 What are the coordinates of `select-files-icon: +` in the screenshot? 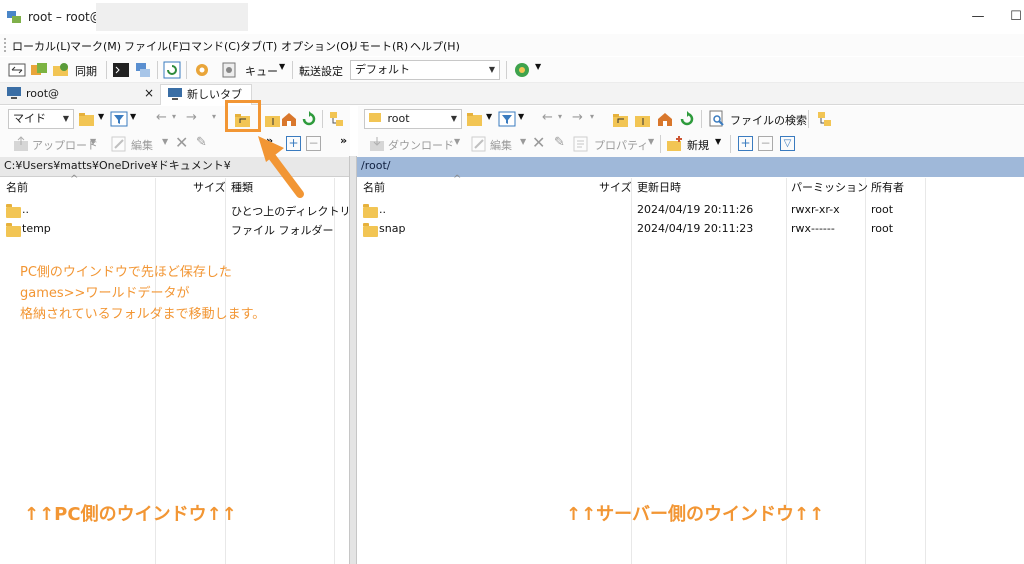 It's located at (745, 143).